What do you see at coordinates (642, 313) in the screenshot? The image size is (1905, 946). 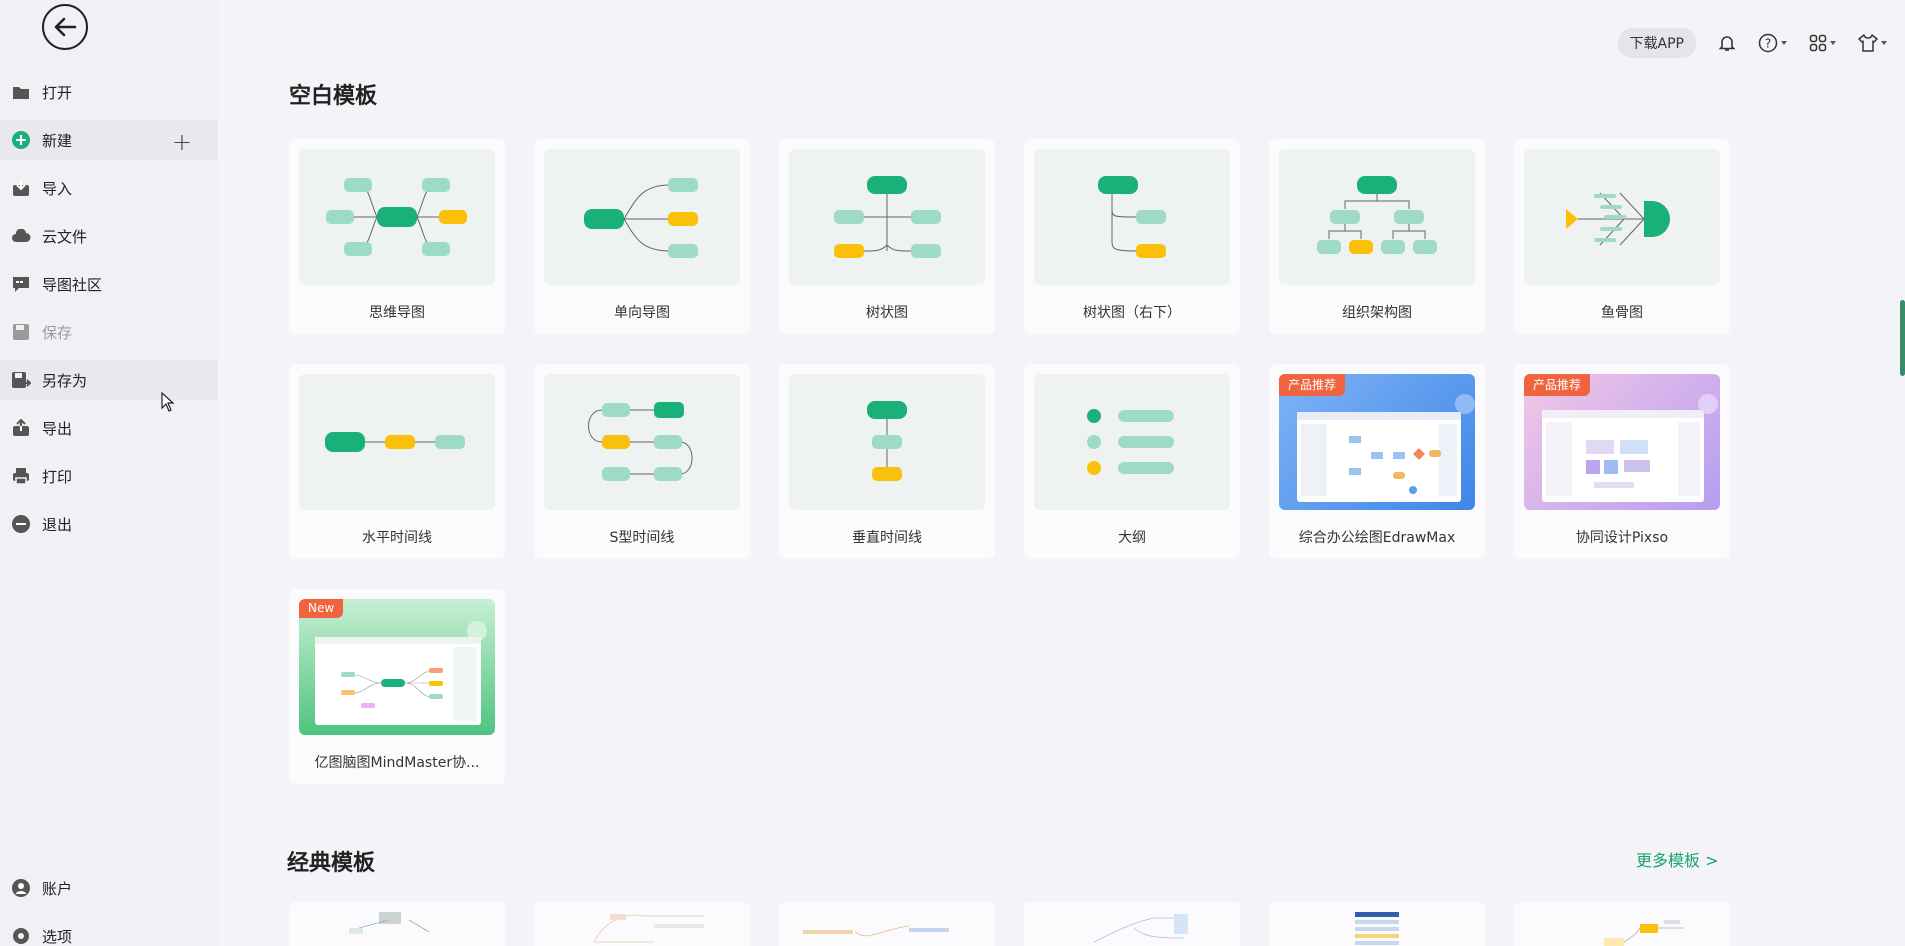 I see `template-label: 单向导图` at bounding box center [642, 313].